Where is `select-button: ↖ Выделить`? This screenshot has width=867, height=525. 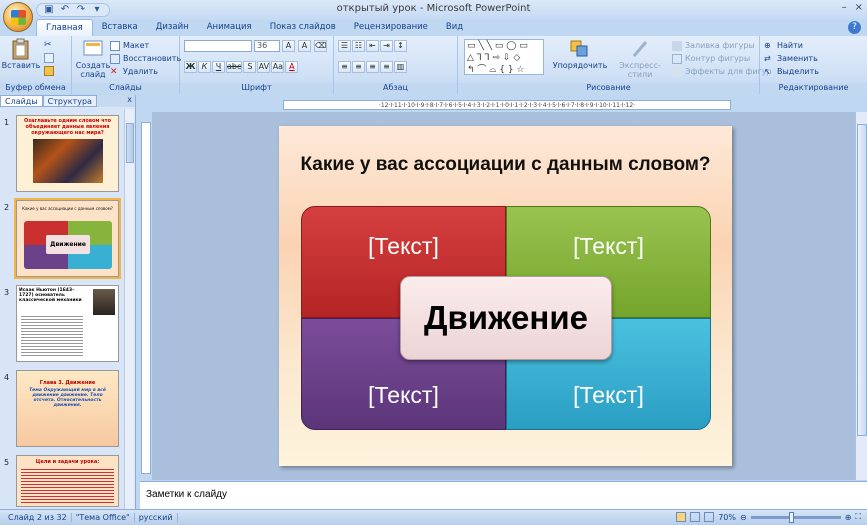
select-button: ↖ Выделить is located at coordinates (791, 71).